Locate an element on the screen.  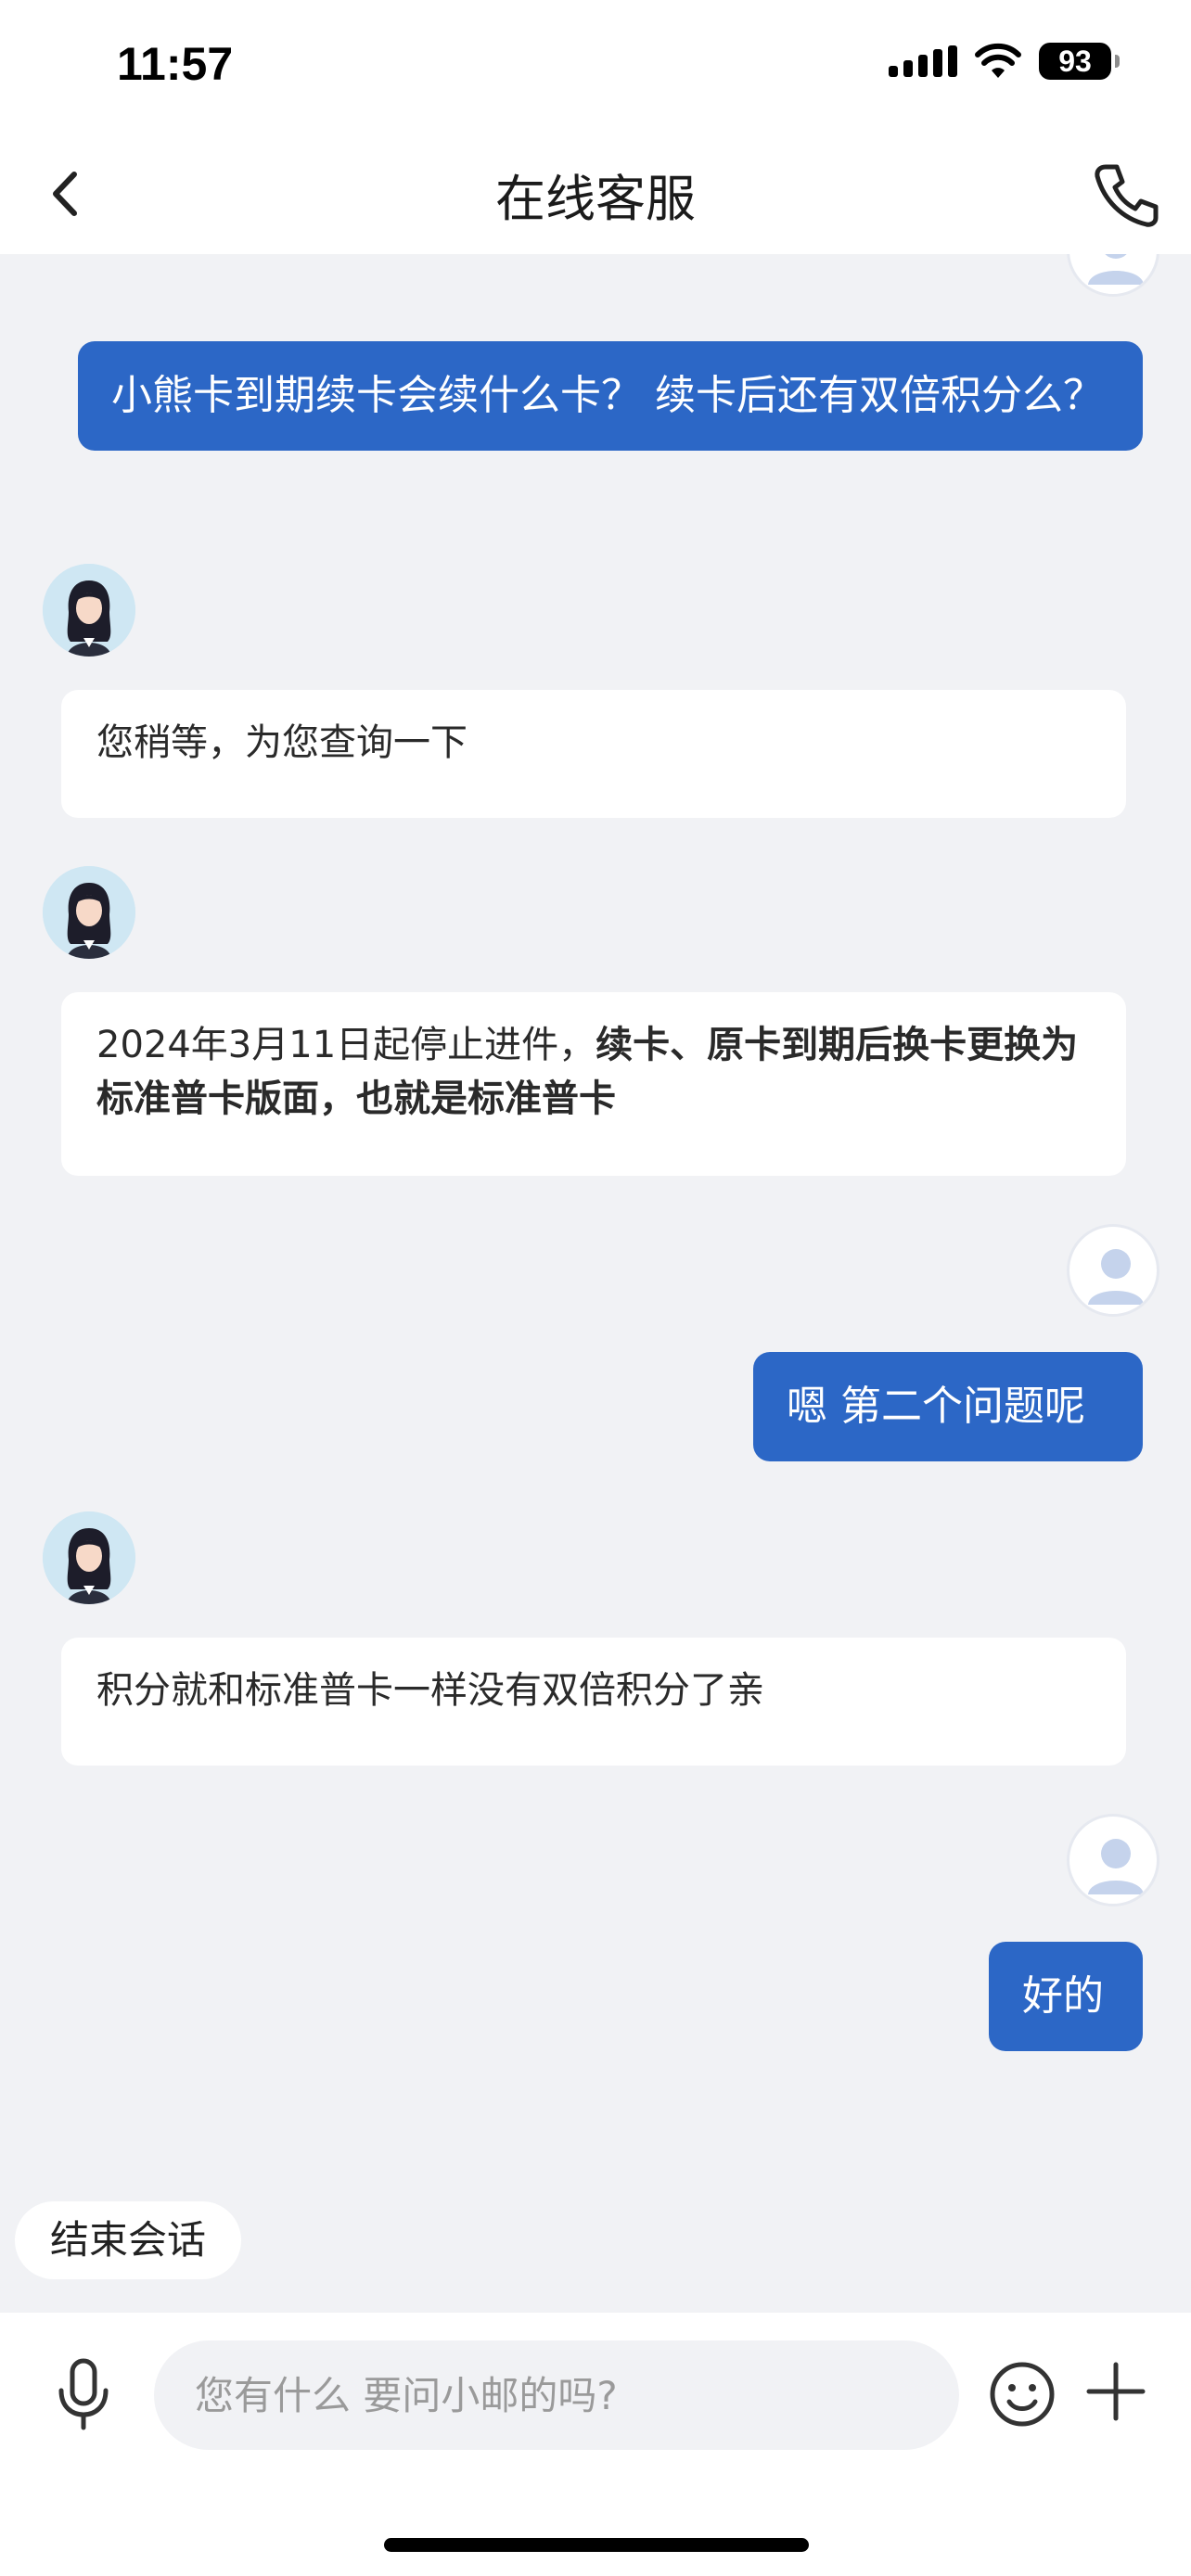
plus-icon is located at coordinates (1115, 2392).